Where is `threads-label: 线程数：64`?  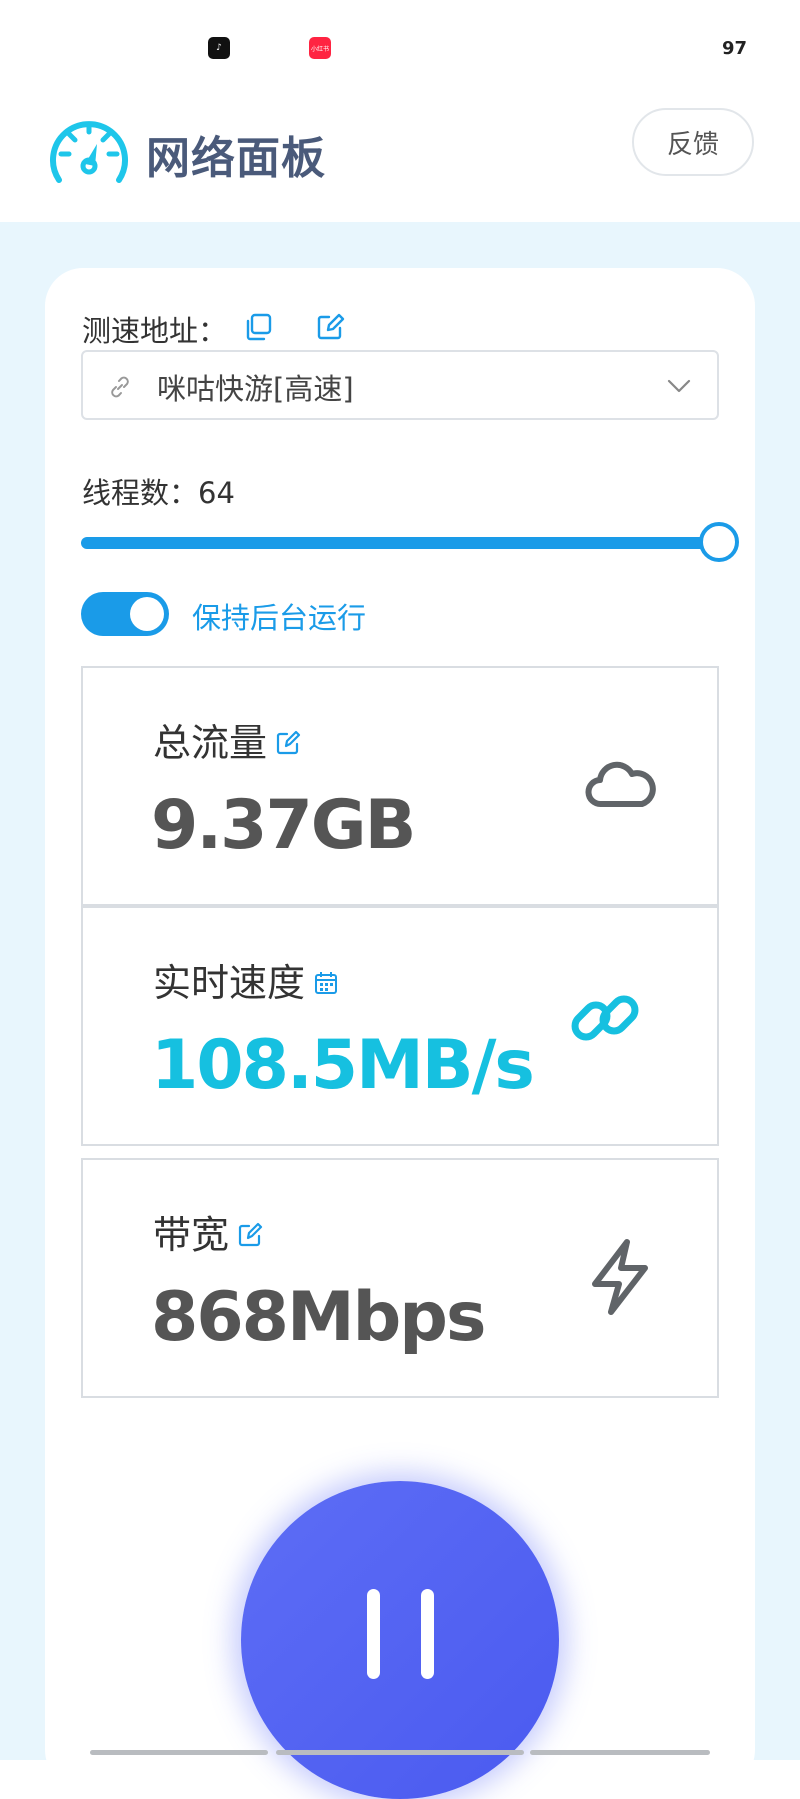
threads-label: 线程数：64 is located at coordinates (158, 491).